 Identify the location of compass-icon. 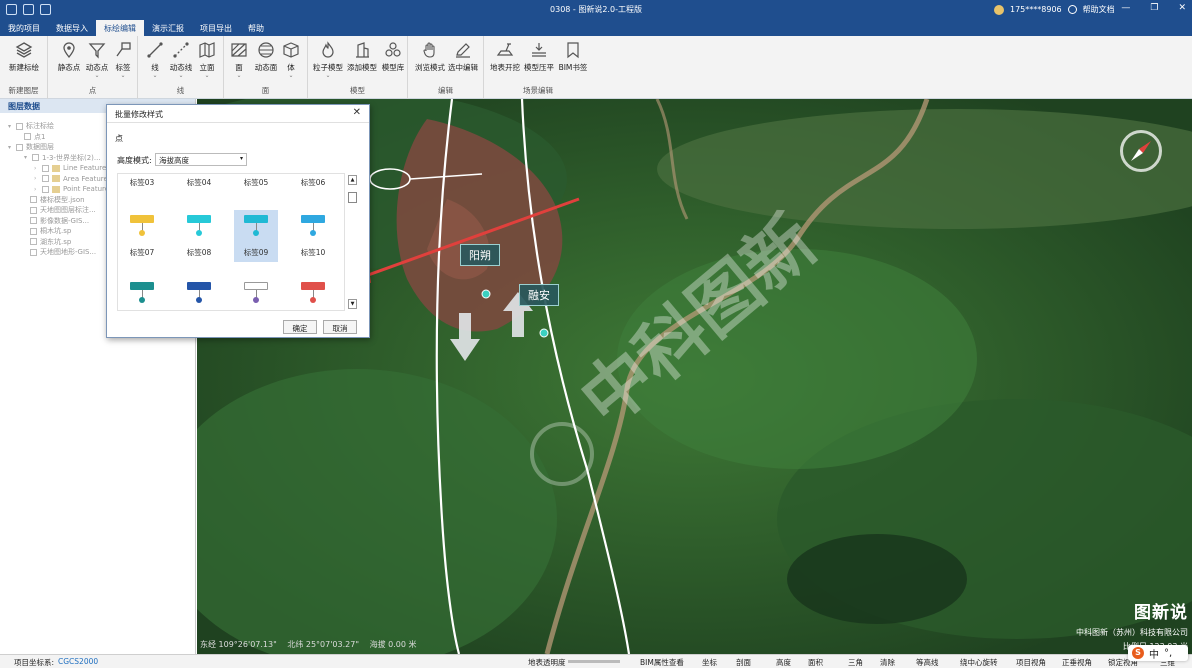
(1141, 151).